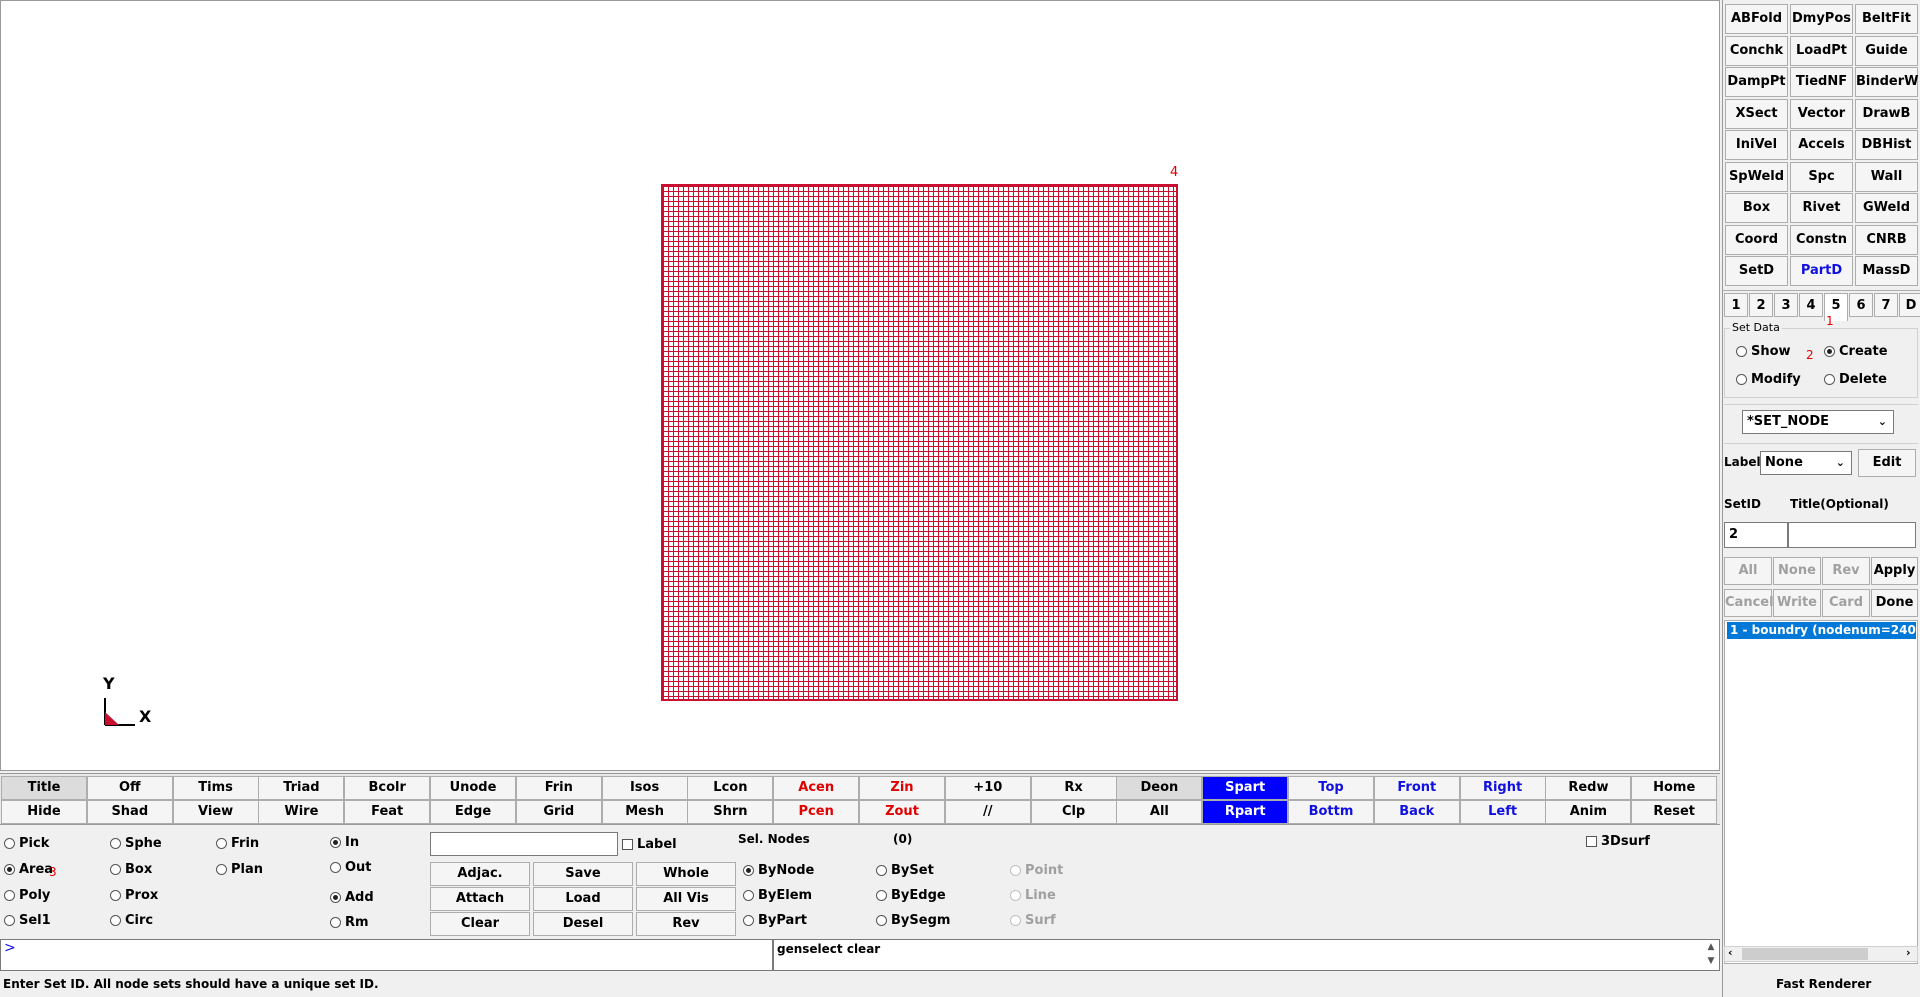  Describe the element at coordinates (1886, 208) in the screenshot. I see `keyword-button-gweld: GWeld` at that location.